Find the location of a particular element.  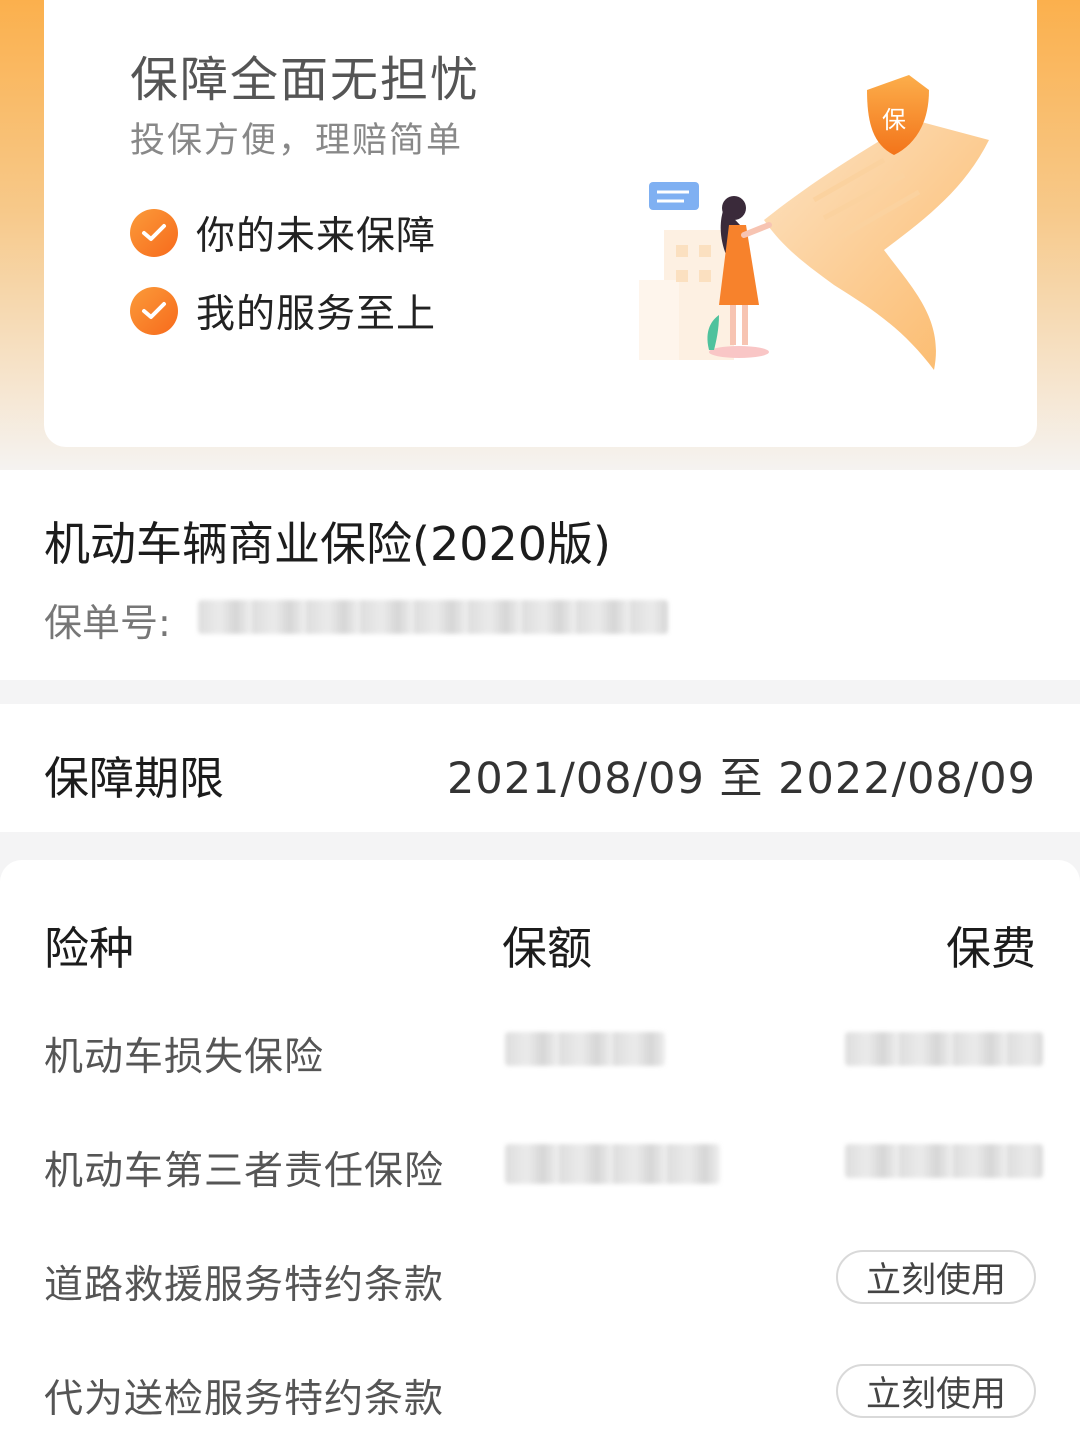

feature-item: 我的服务至上 is located at coordinates (283, 311).